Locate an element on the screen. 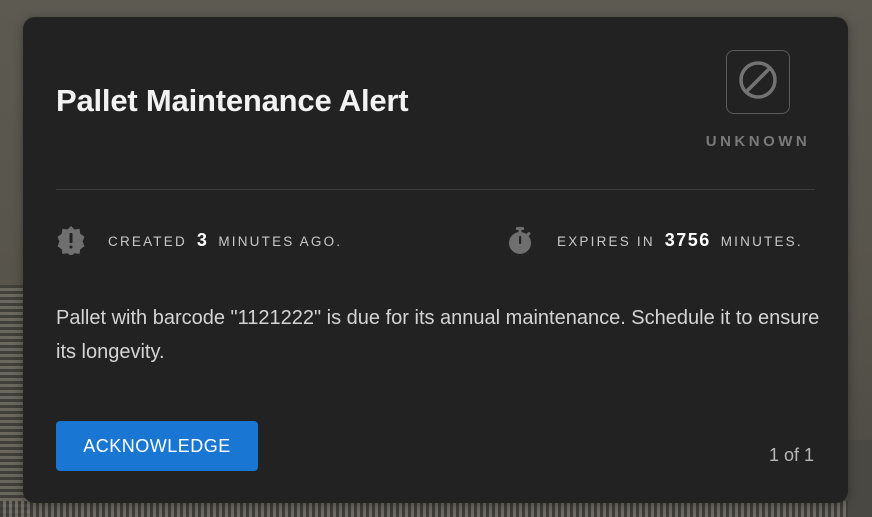 The height and width of the screenshot is (517, 872). expires-text: EXPIRES IN 3756 MINUTES. is located at coordinates (680, 240).